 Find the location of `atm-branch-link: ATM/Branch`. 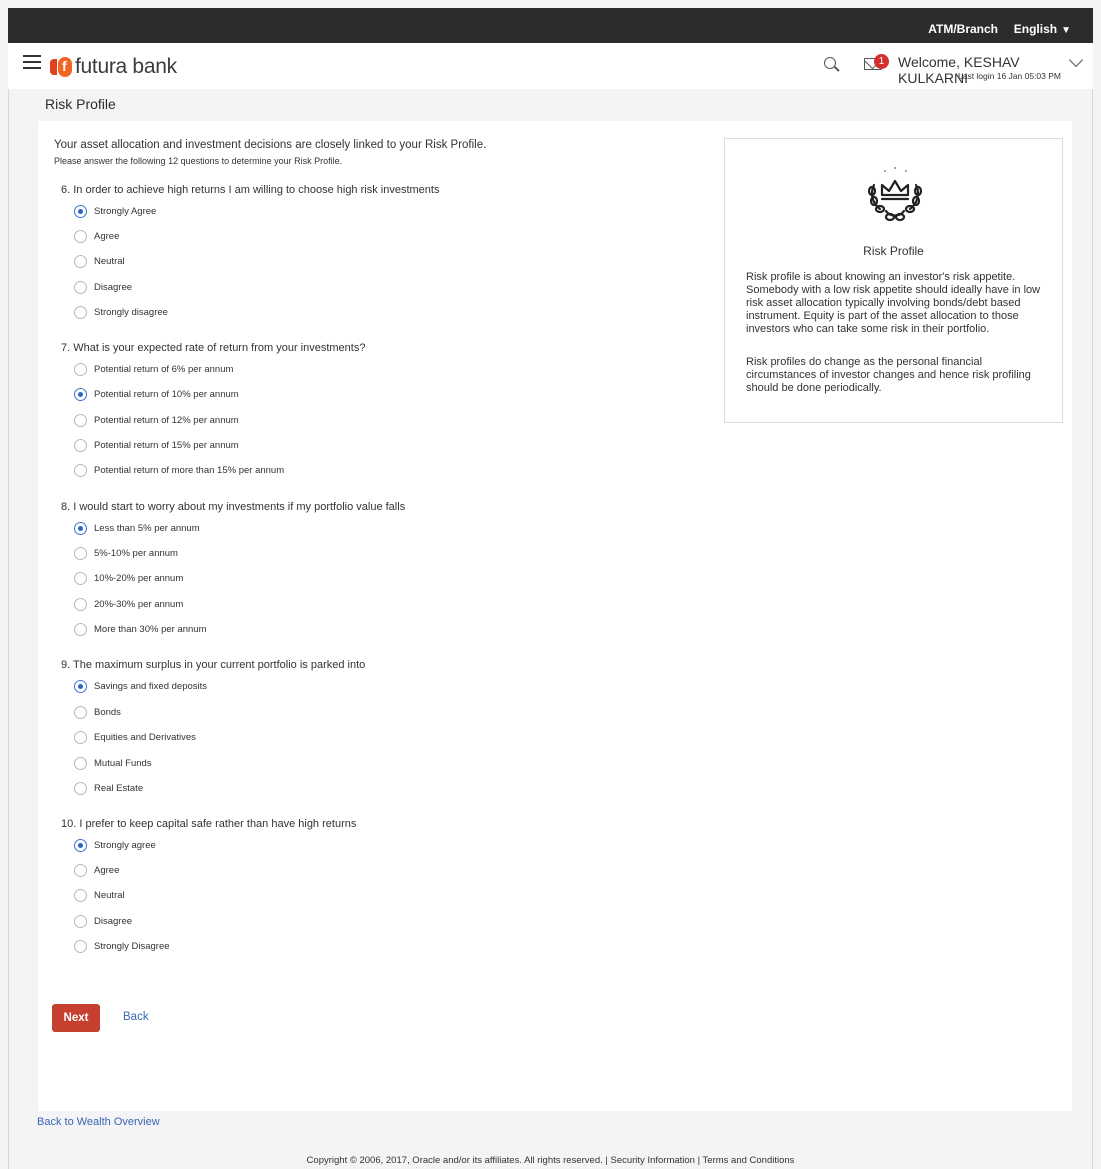

atm-branch-link: ATM/Branch is located at coordinates (963, 29).